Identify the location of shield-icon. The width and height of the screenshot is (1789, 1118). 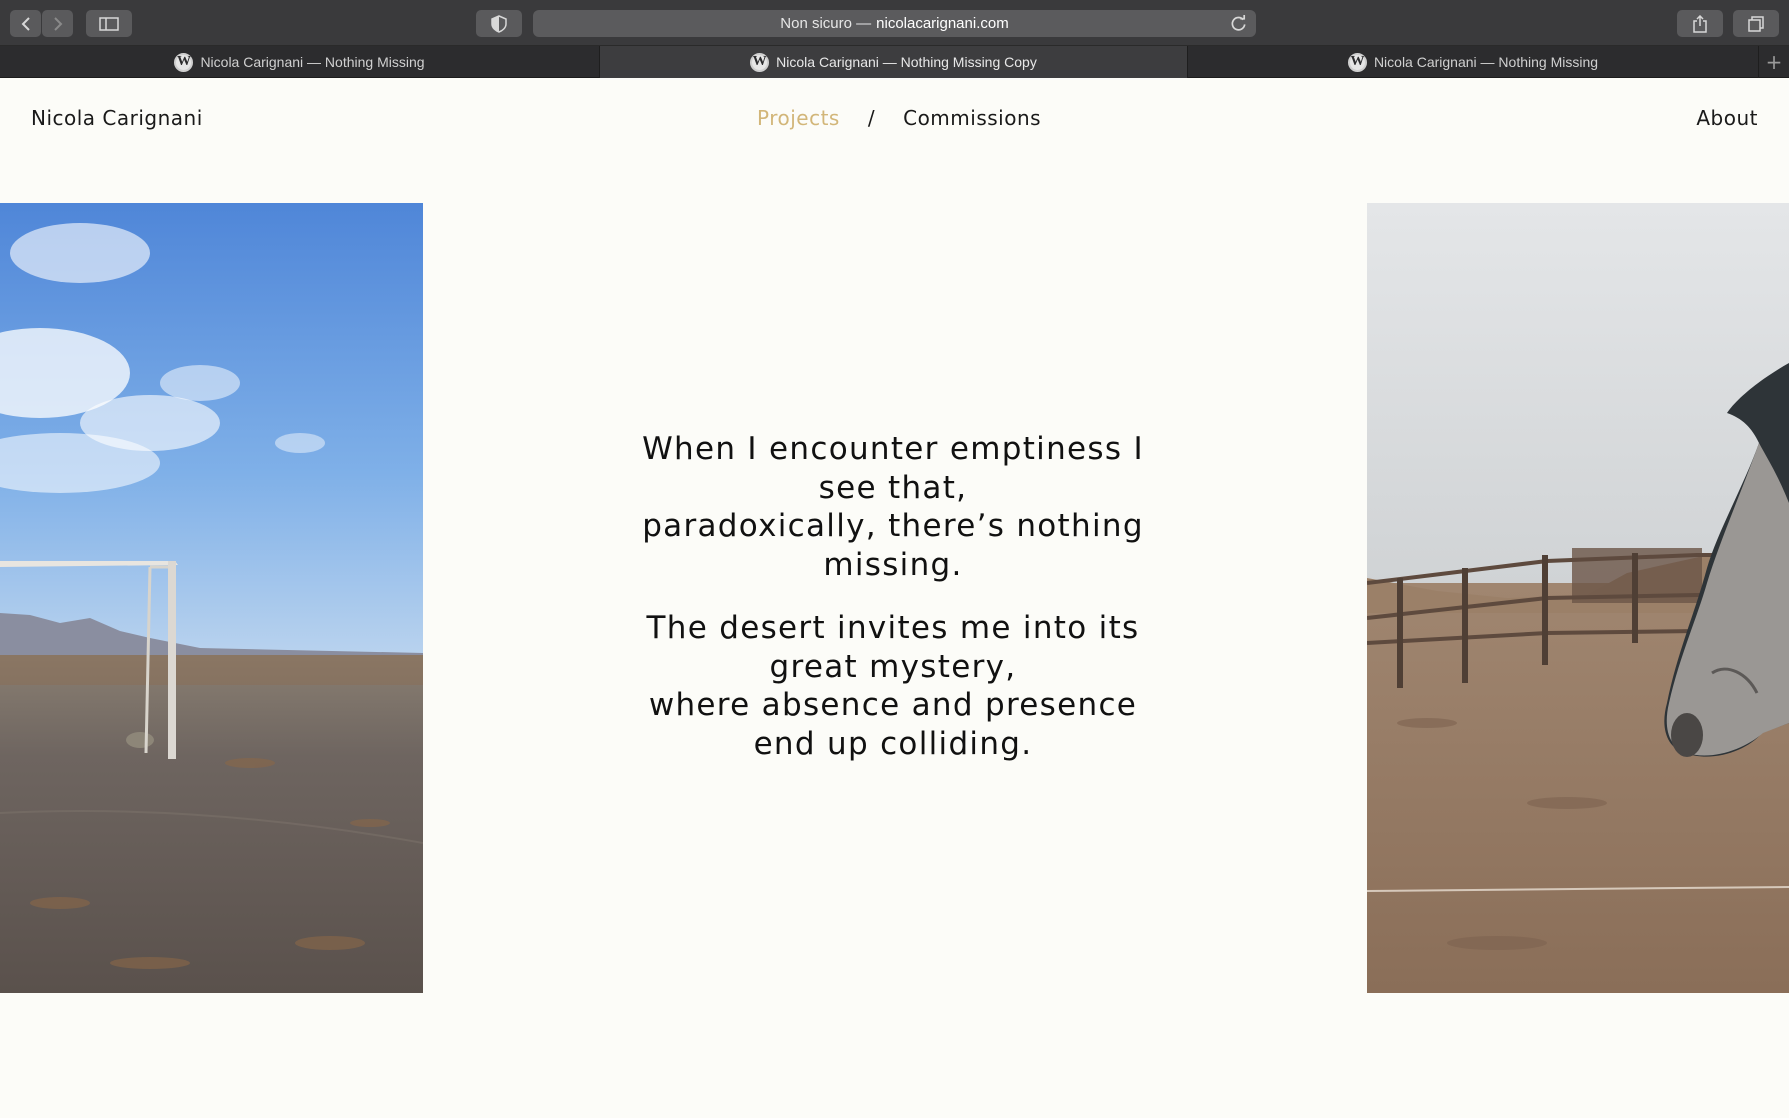
(499, 23).